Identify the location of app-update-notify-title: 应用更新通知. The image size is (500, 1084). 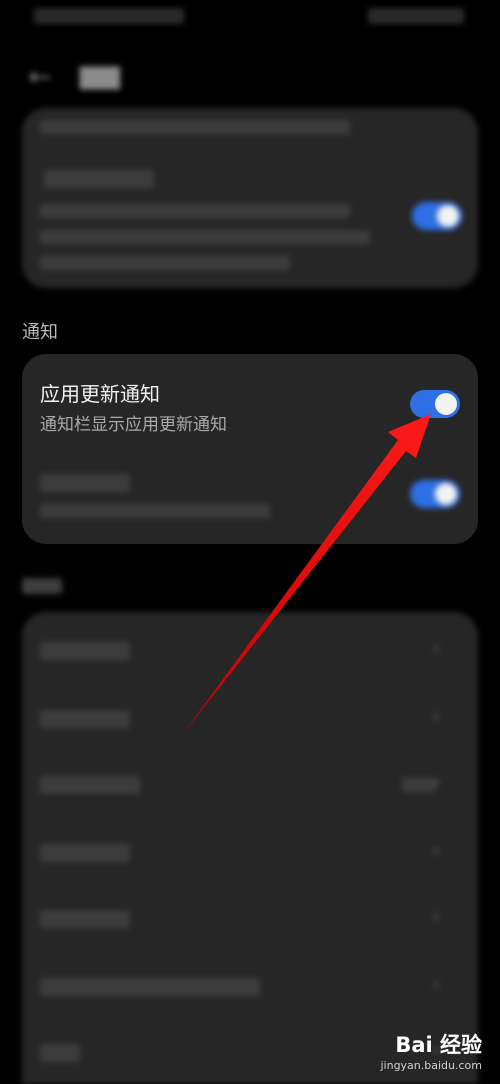
(100, 394).